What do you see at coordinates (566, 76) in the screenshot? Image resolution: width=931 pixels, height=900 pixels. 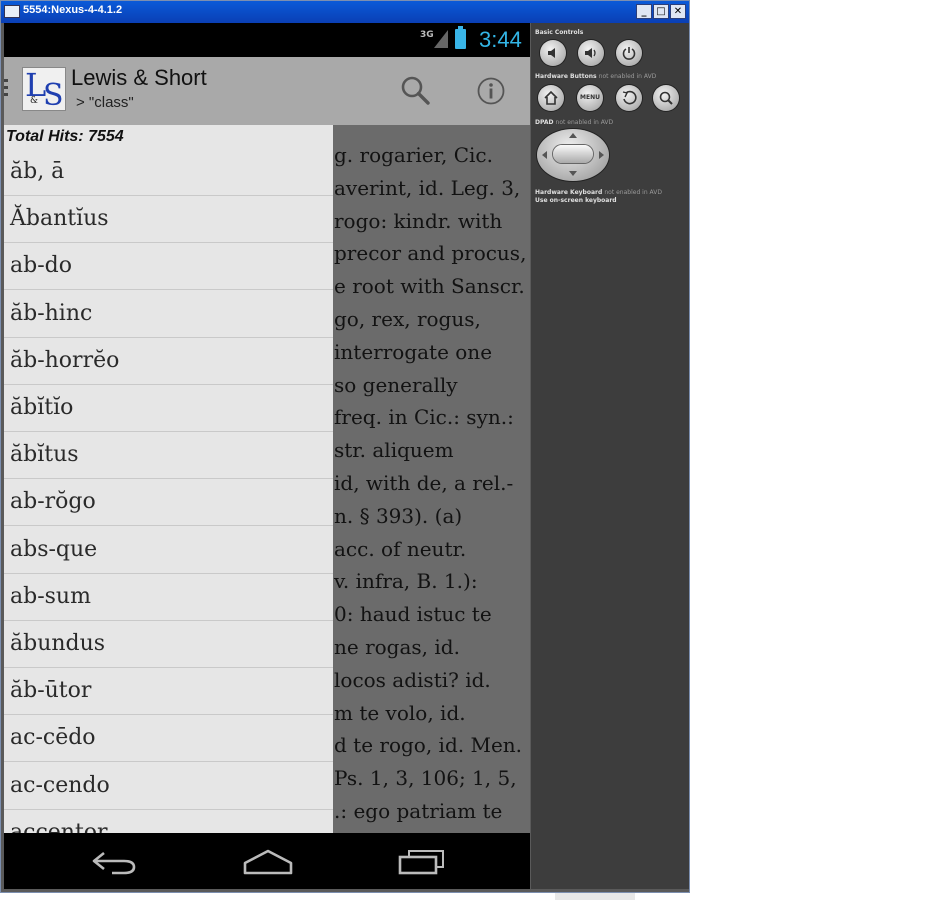 I see `hardware-buttons-text: Hardware Buttons` at bounding box center [566, 76].